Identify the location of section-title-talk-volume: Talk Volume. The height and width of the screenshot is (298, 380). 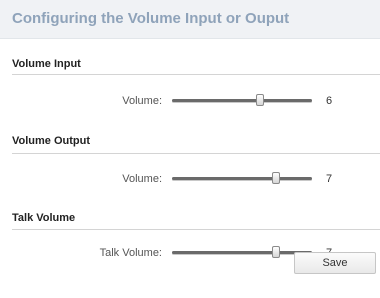
(44, 218).